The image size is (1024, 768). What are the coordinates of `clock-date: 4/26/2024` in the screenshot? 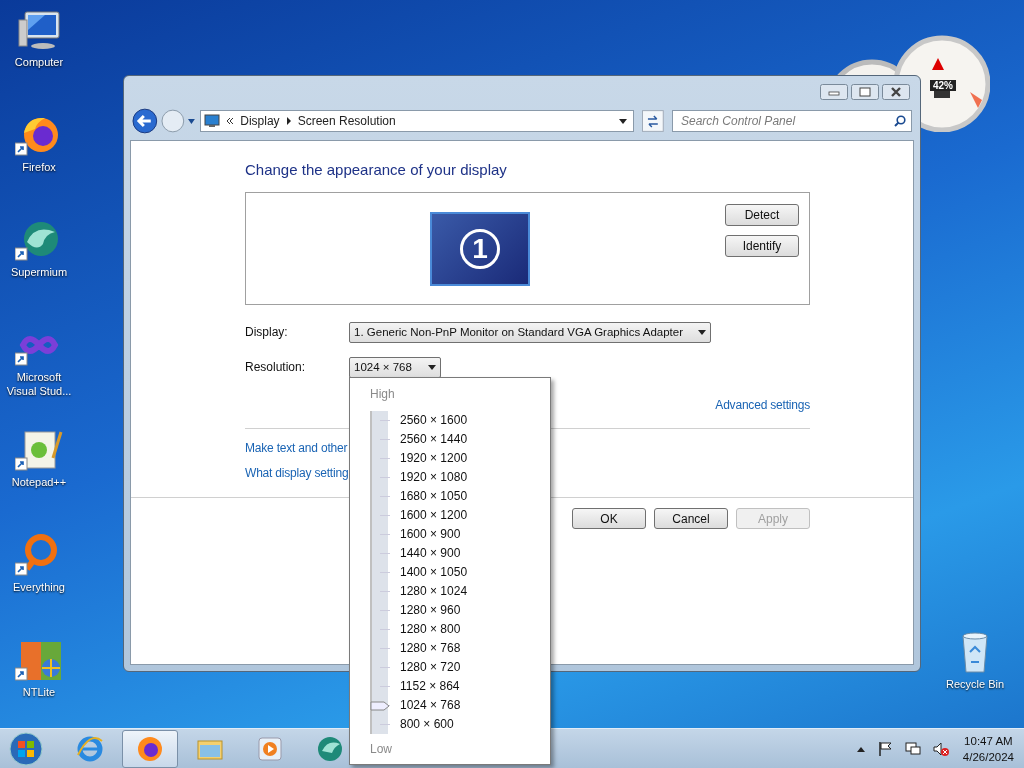 It's located at (988, 757).